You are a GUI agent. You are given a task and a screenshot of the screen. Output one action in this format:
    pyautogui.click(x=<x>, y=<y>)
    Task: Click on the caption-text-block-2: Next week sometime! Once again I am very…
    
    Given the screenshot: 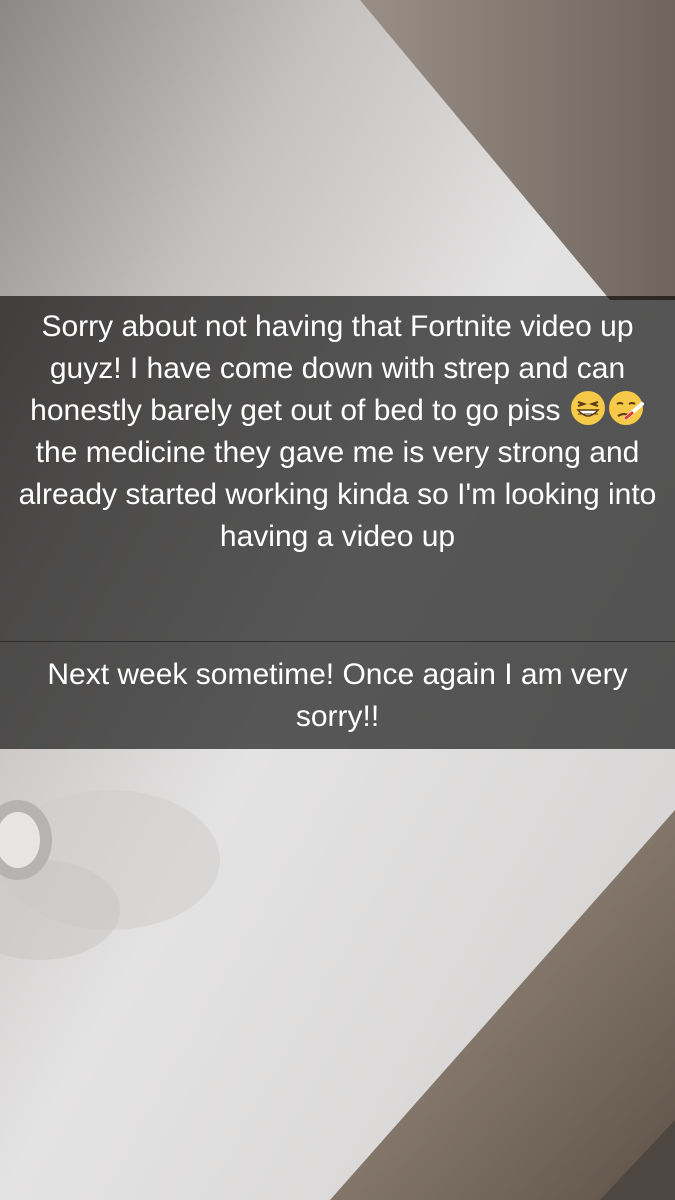 What is the action you would take?
    pyautogui.click(x=337, y=695)
    